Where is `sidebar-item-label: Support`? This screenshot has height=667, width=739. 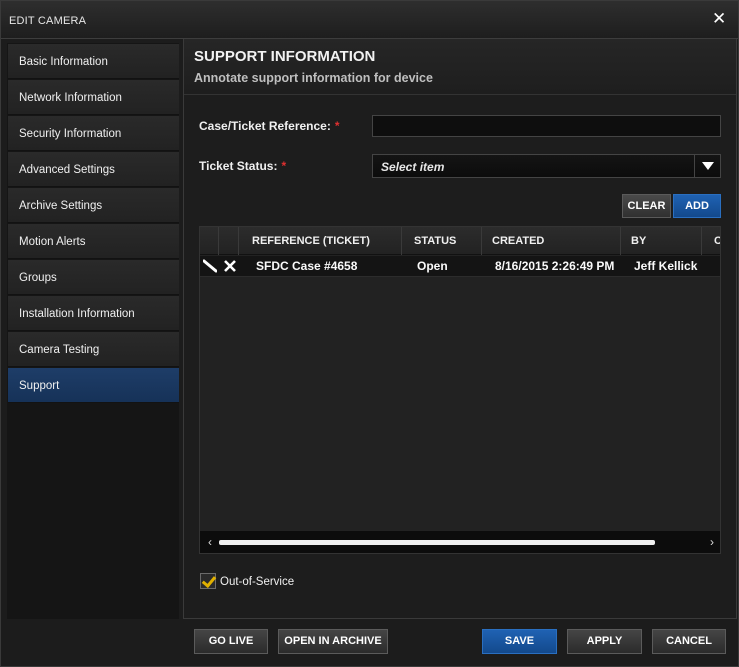
sidebar-item-label: Support is located at coordinates (39, 386).